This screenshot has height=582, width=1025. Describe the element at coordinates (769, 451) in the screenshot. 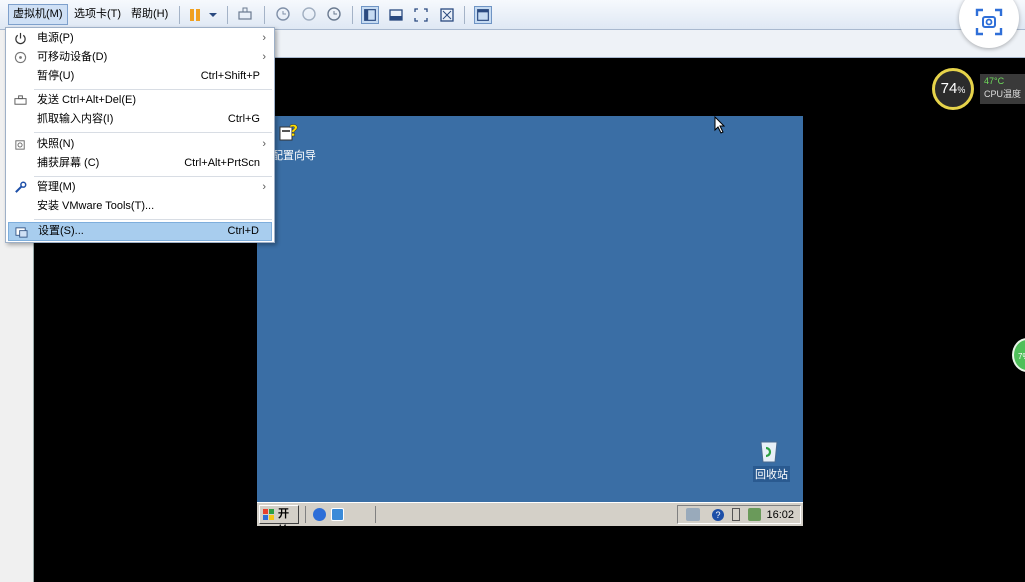

I see `recycle-bin-icon` at that location.